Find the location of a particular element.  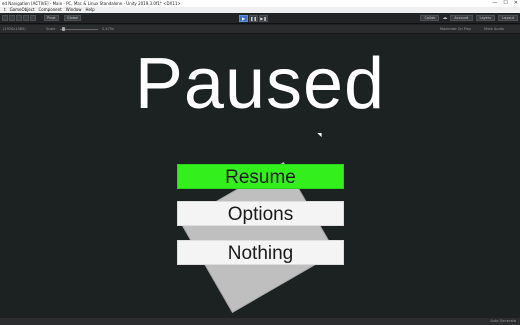

cloud-icon: ☁ is located at coordinates (444, 18).